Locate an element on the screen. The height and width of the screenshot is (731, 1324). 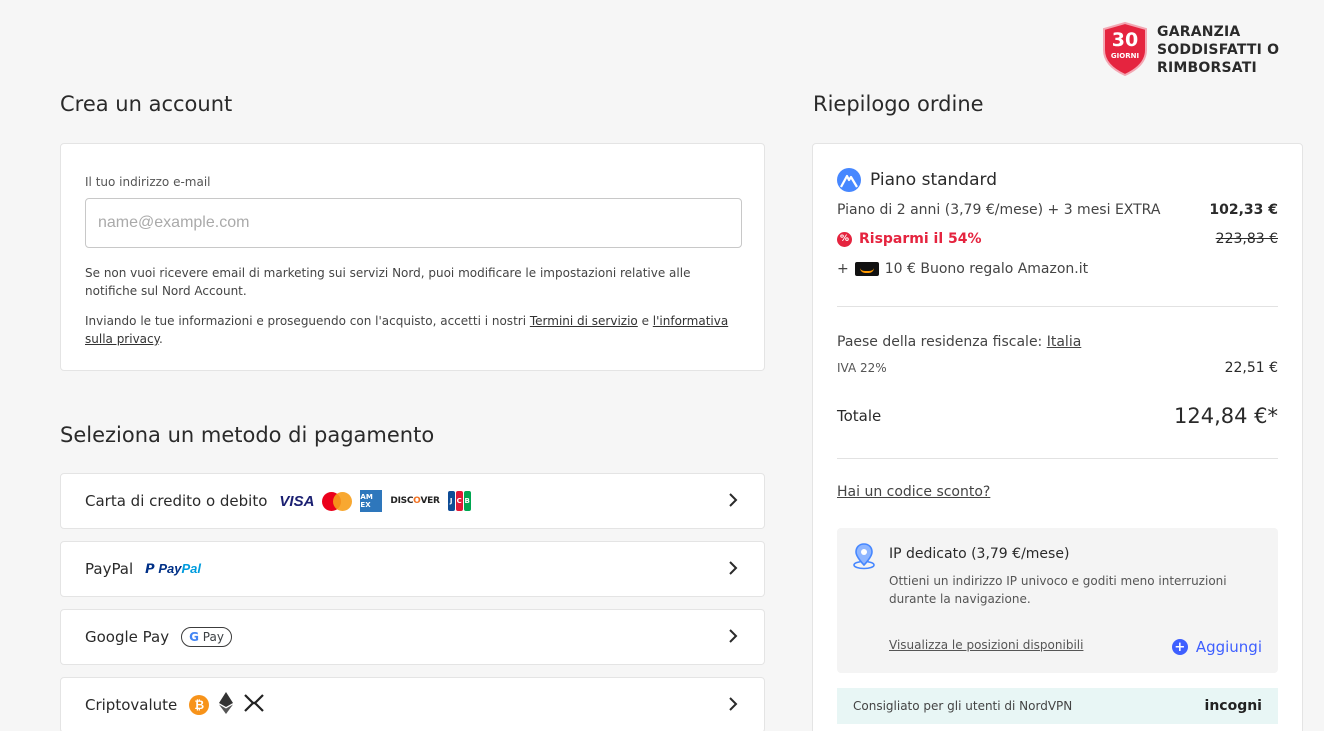
gift-prefix: + is located at coordinates (843, 269).